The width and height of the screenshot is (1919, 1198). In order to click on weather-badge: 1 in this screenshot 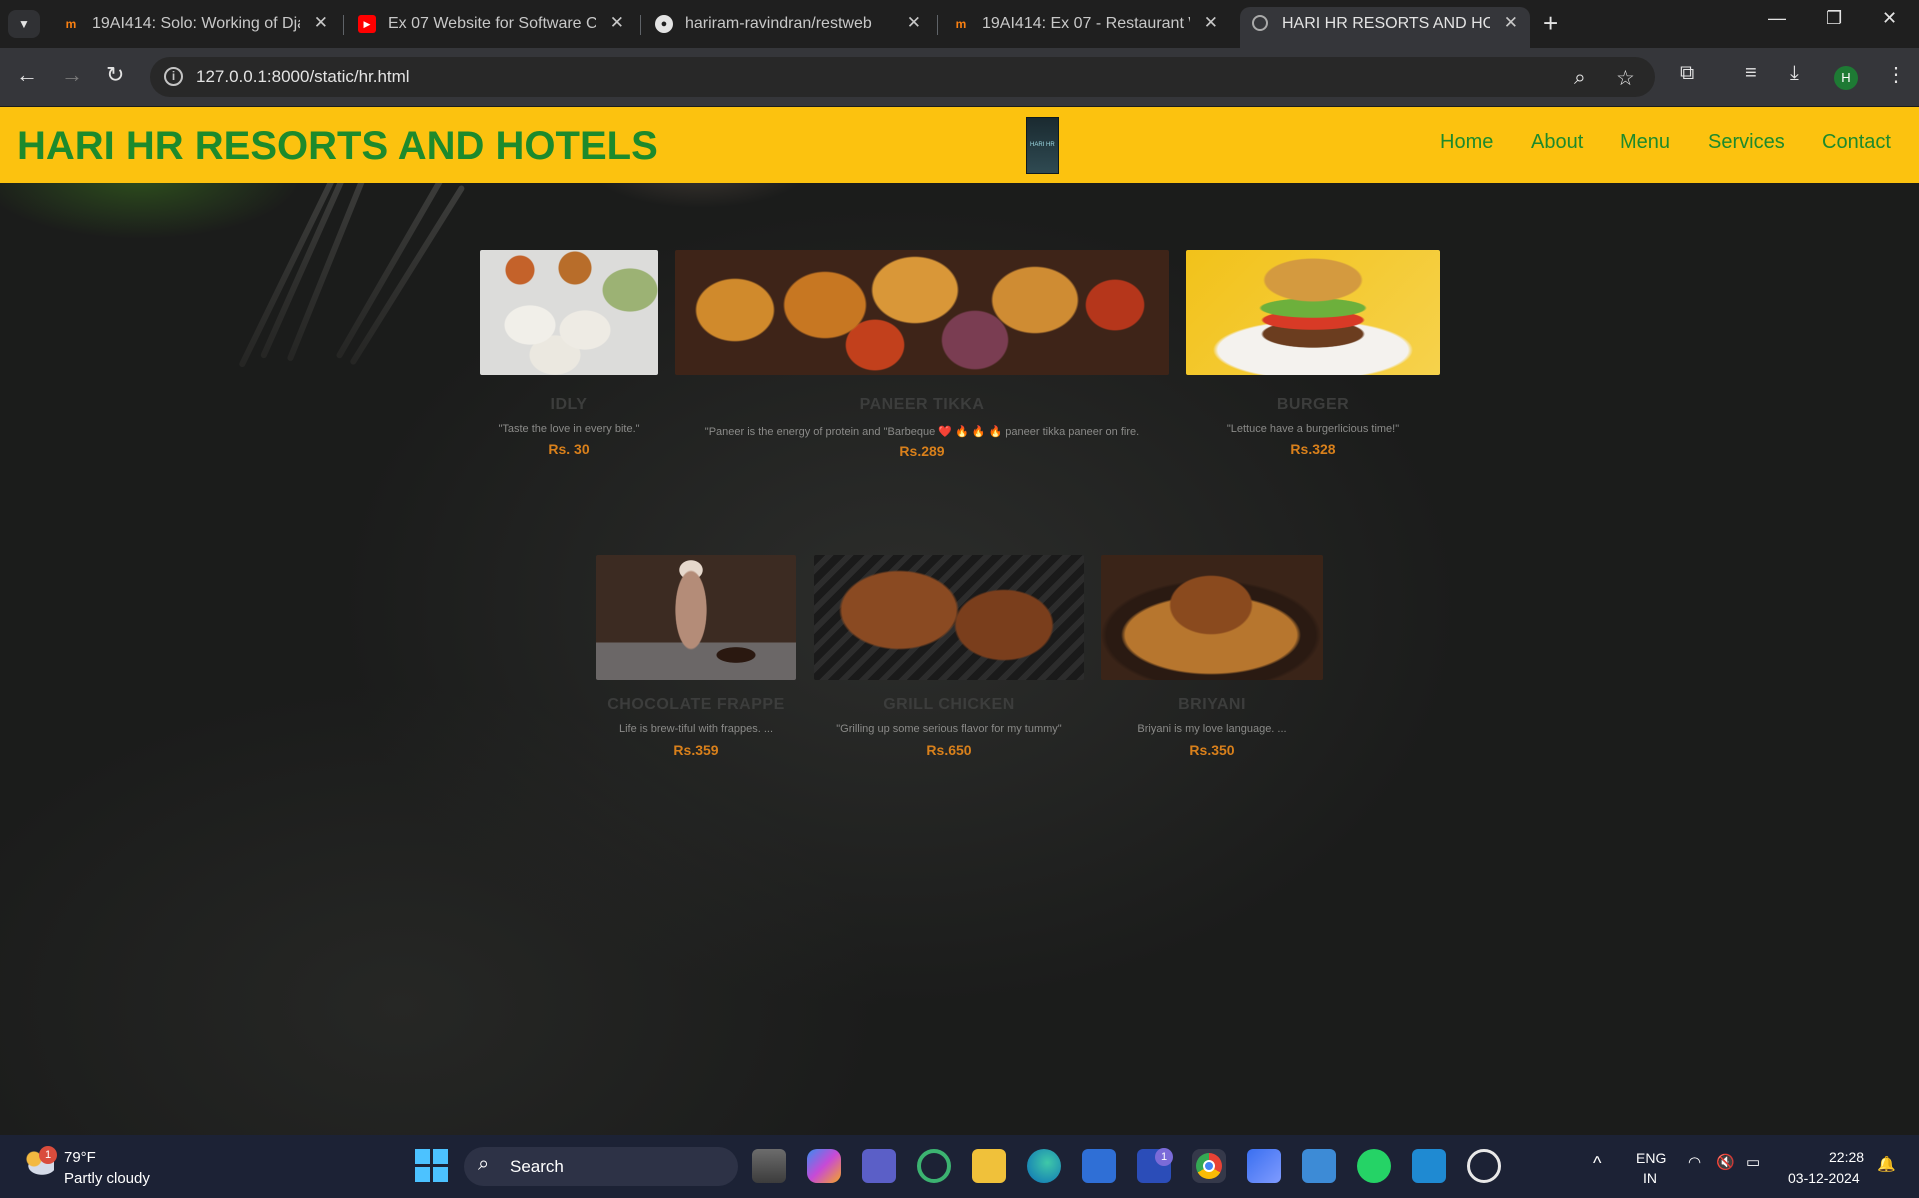, I will do `click(48, 1155)`.